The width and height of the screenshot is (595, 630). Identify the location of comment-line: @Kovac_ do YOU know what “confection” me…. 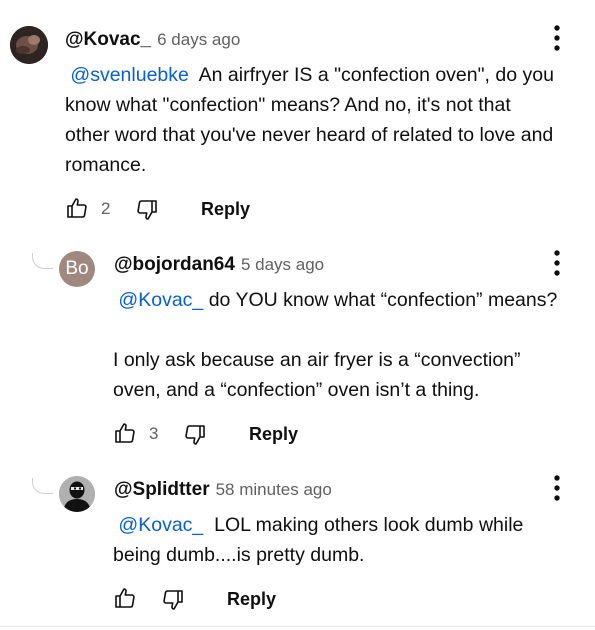
(352, 300).